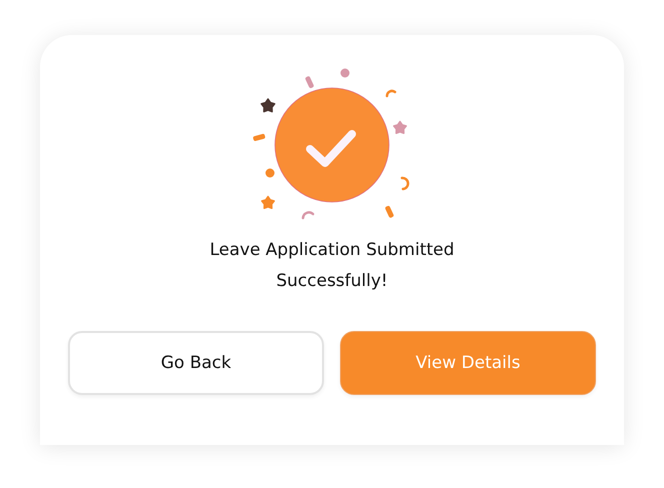  Describe the element at coordinates (332, 145) in the screenshot. I see `check-circle-icon` at that location.